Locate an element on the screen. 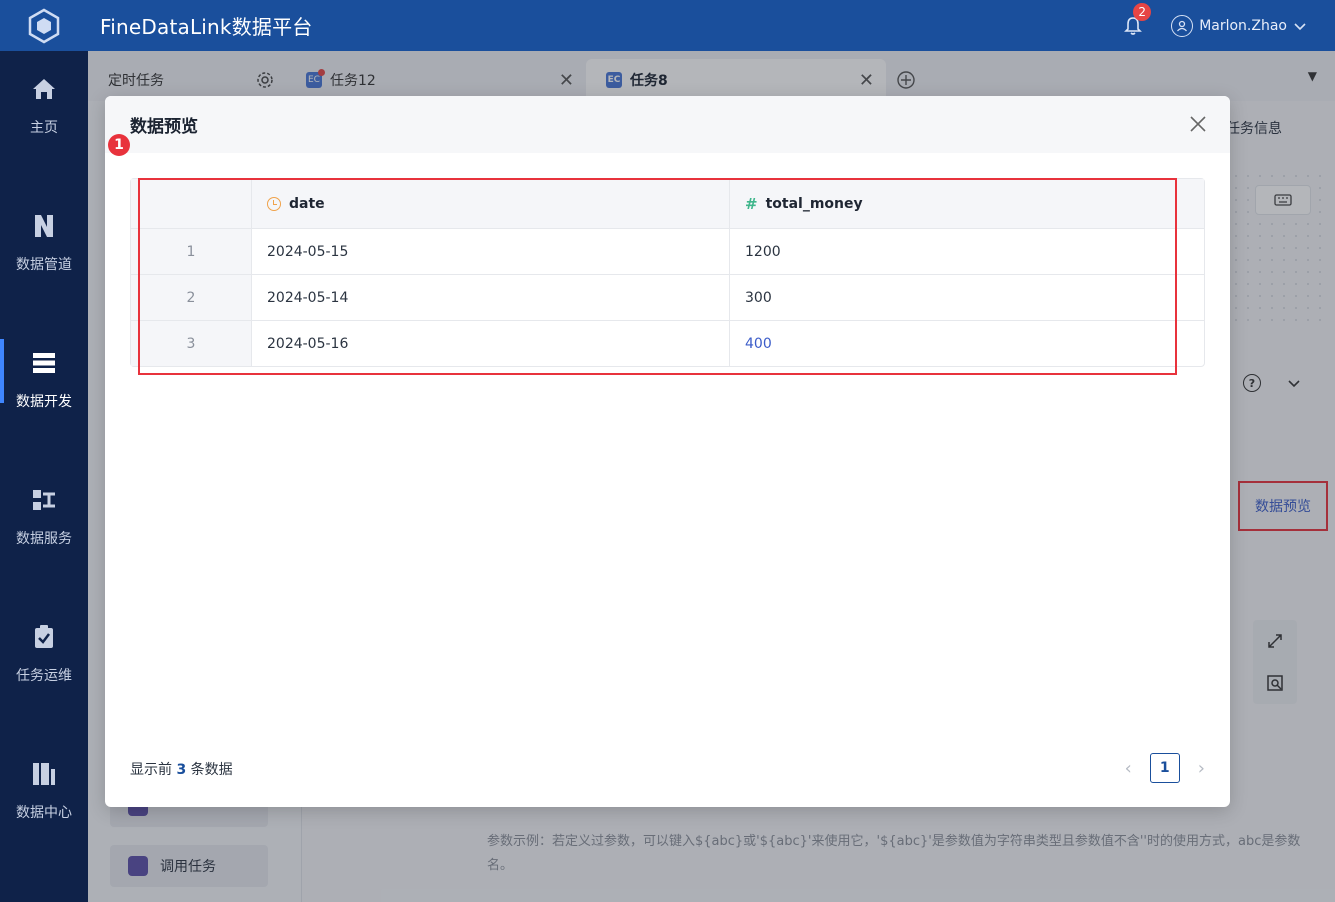 The height and width of the screenshot is (902, 1335). annotation-marker-1: 1 is located at coordinates (119, 145).